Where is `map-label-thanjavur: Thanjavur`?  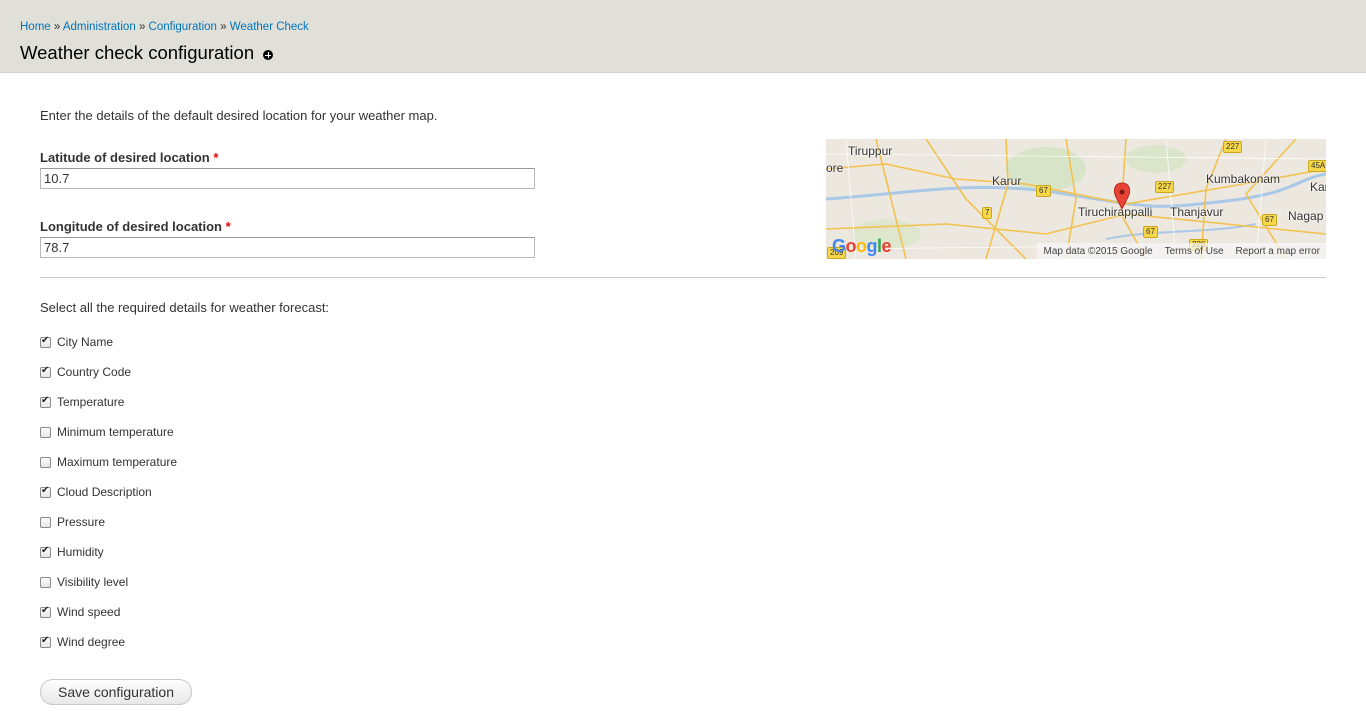
map-label-thanjavur: Thanjavur is located at coordinates (1197, 212).